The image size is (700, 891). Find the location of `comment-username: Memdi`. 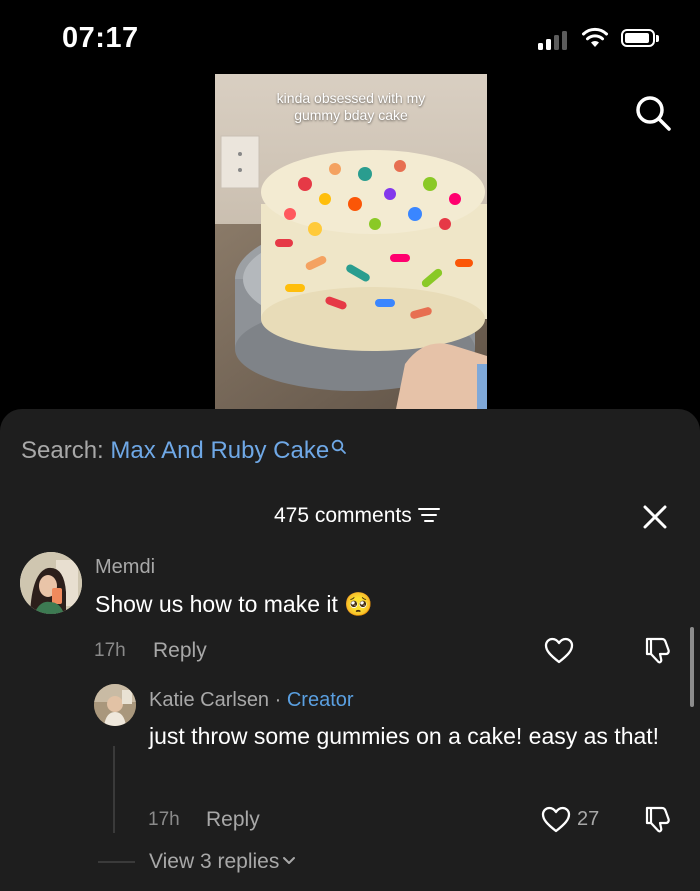

comment-username: Memdi is located at coordinates (125, 567).